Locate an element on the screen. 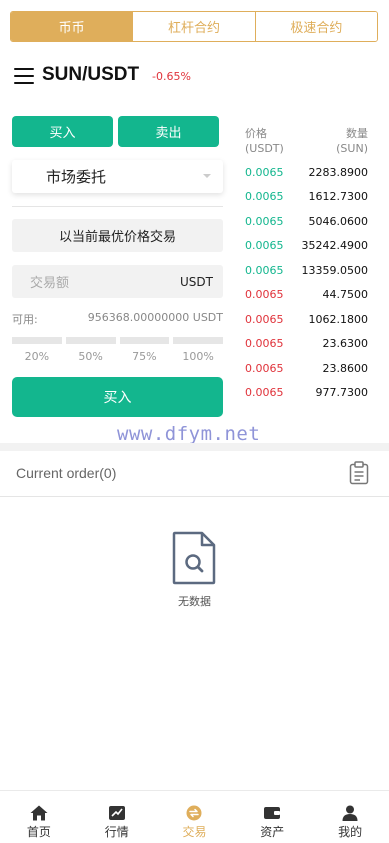 The width and height of the screenshot is (389, 843). order-type-select: 市场委托 is located at coordinates (117, 176).